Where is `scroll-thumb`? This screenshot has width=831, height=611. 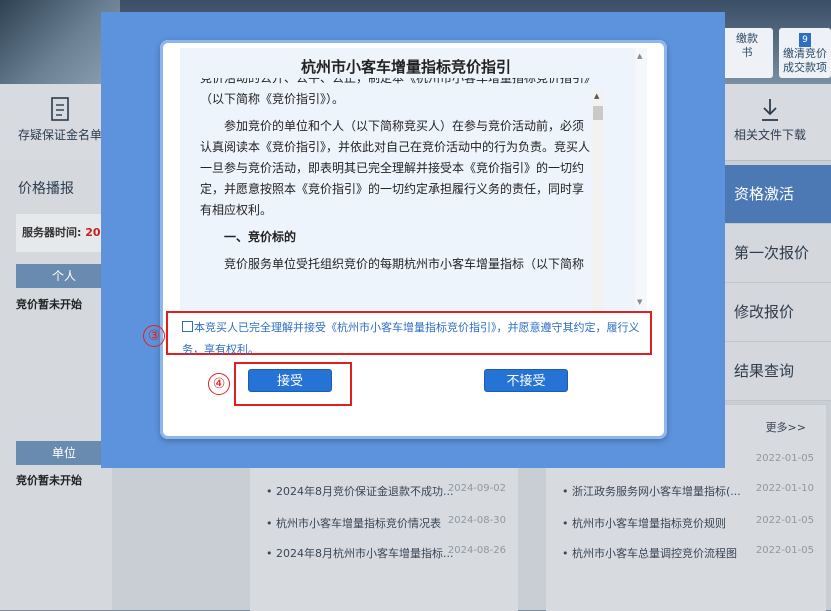 scroll-thumb is located at coordinates (598, 113).